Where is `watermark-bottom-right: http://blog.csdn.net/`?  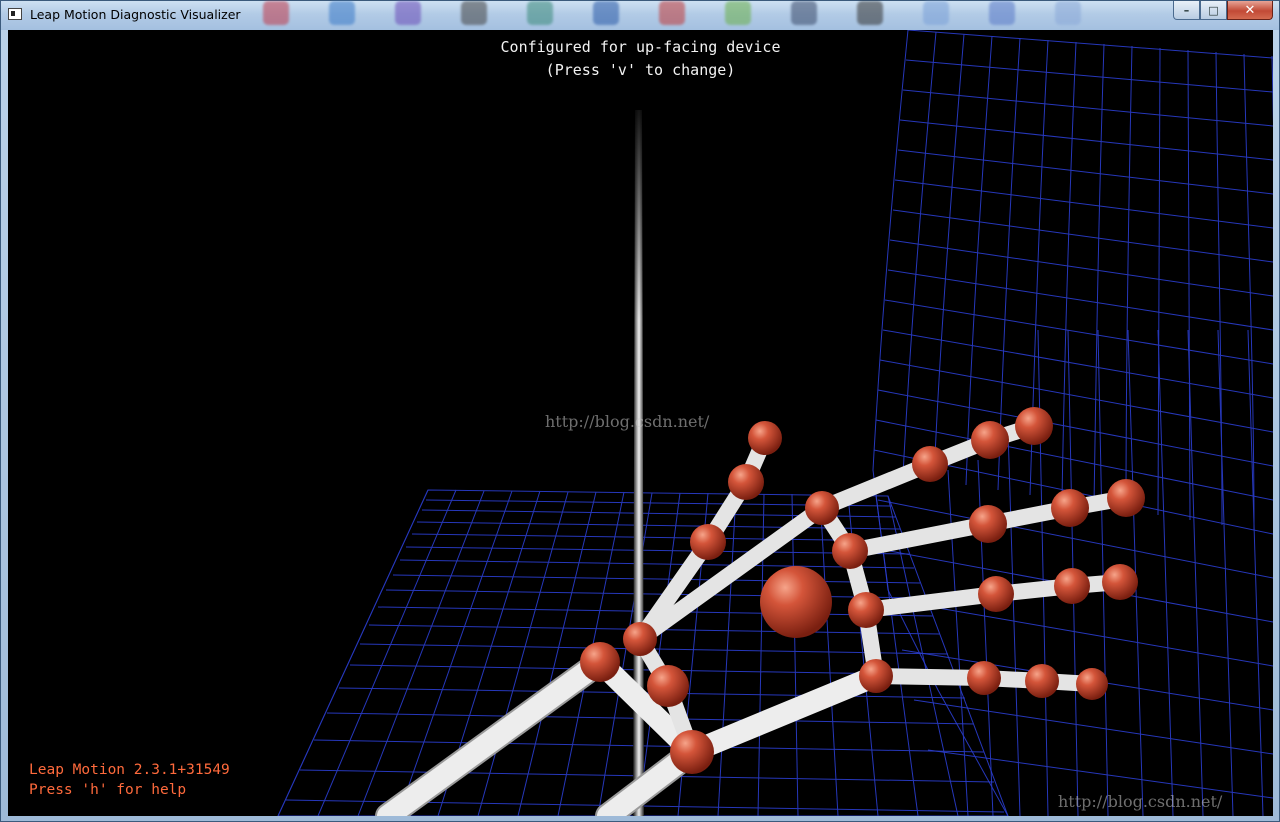 watermark-bottom-right: http://blog.csdn.net/ is located at coordinates (1140, 801).